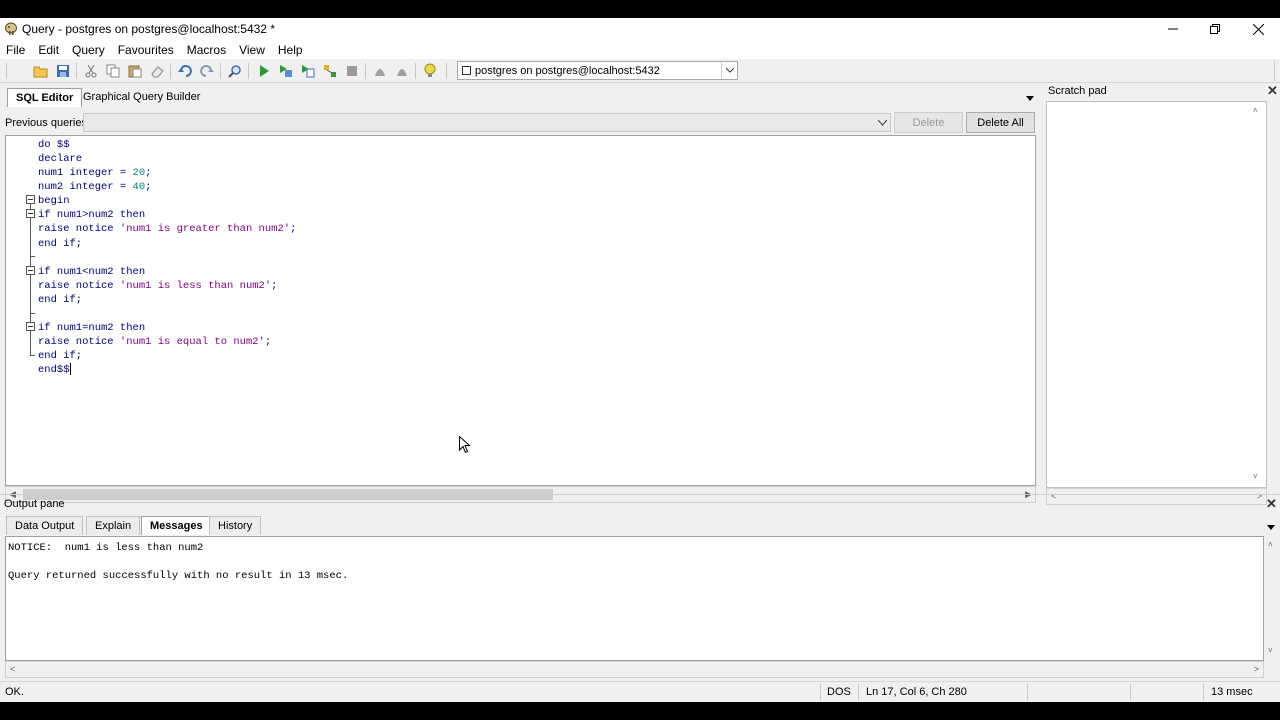 This screenshot has height=720, width=1280. What do you see at coordinates (14, 692) in the screenshot?
I see `status-state: OK.` at bounding box center [14, 692].